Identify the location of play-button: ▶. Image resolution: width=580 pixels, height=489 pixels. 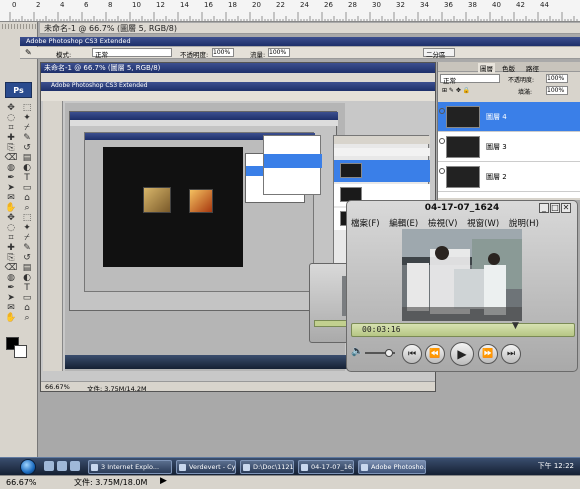
(462, 354).